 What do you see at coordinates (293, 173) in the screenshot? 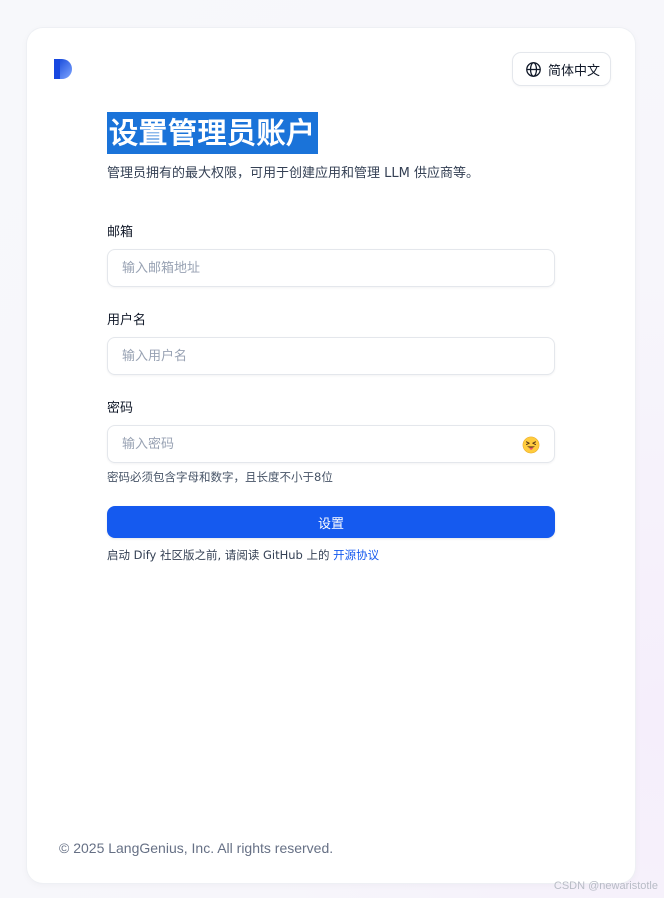
I see `page-subtitle: 管理员拥有的最大权限，可用于创建应用和管理 LLM 供应商等。` at bounding box center [293, 173].